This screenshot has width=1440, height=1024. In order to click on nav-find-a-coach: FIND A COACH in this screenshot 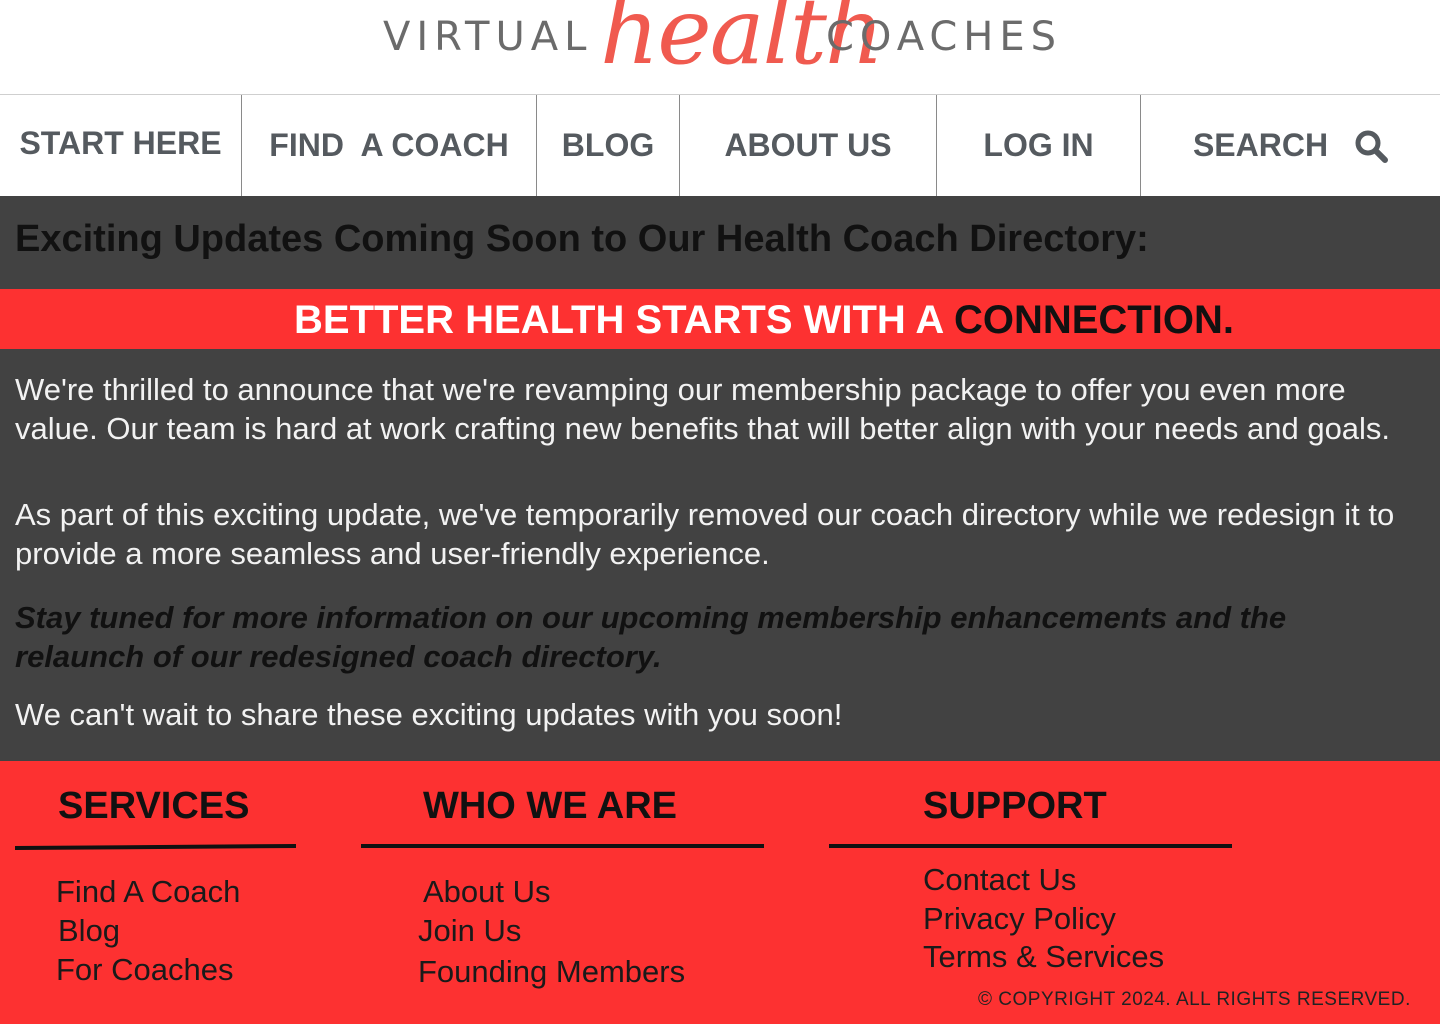, I will do `click(389, 145)`.